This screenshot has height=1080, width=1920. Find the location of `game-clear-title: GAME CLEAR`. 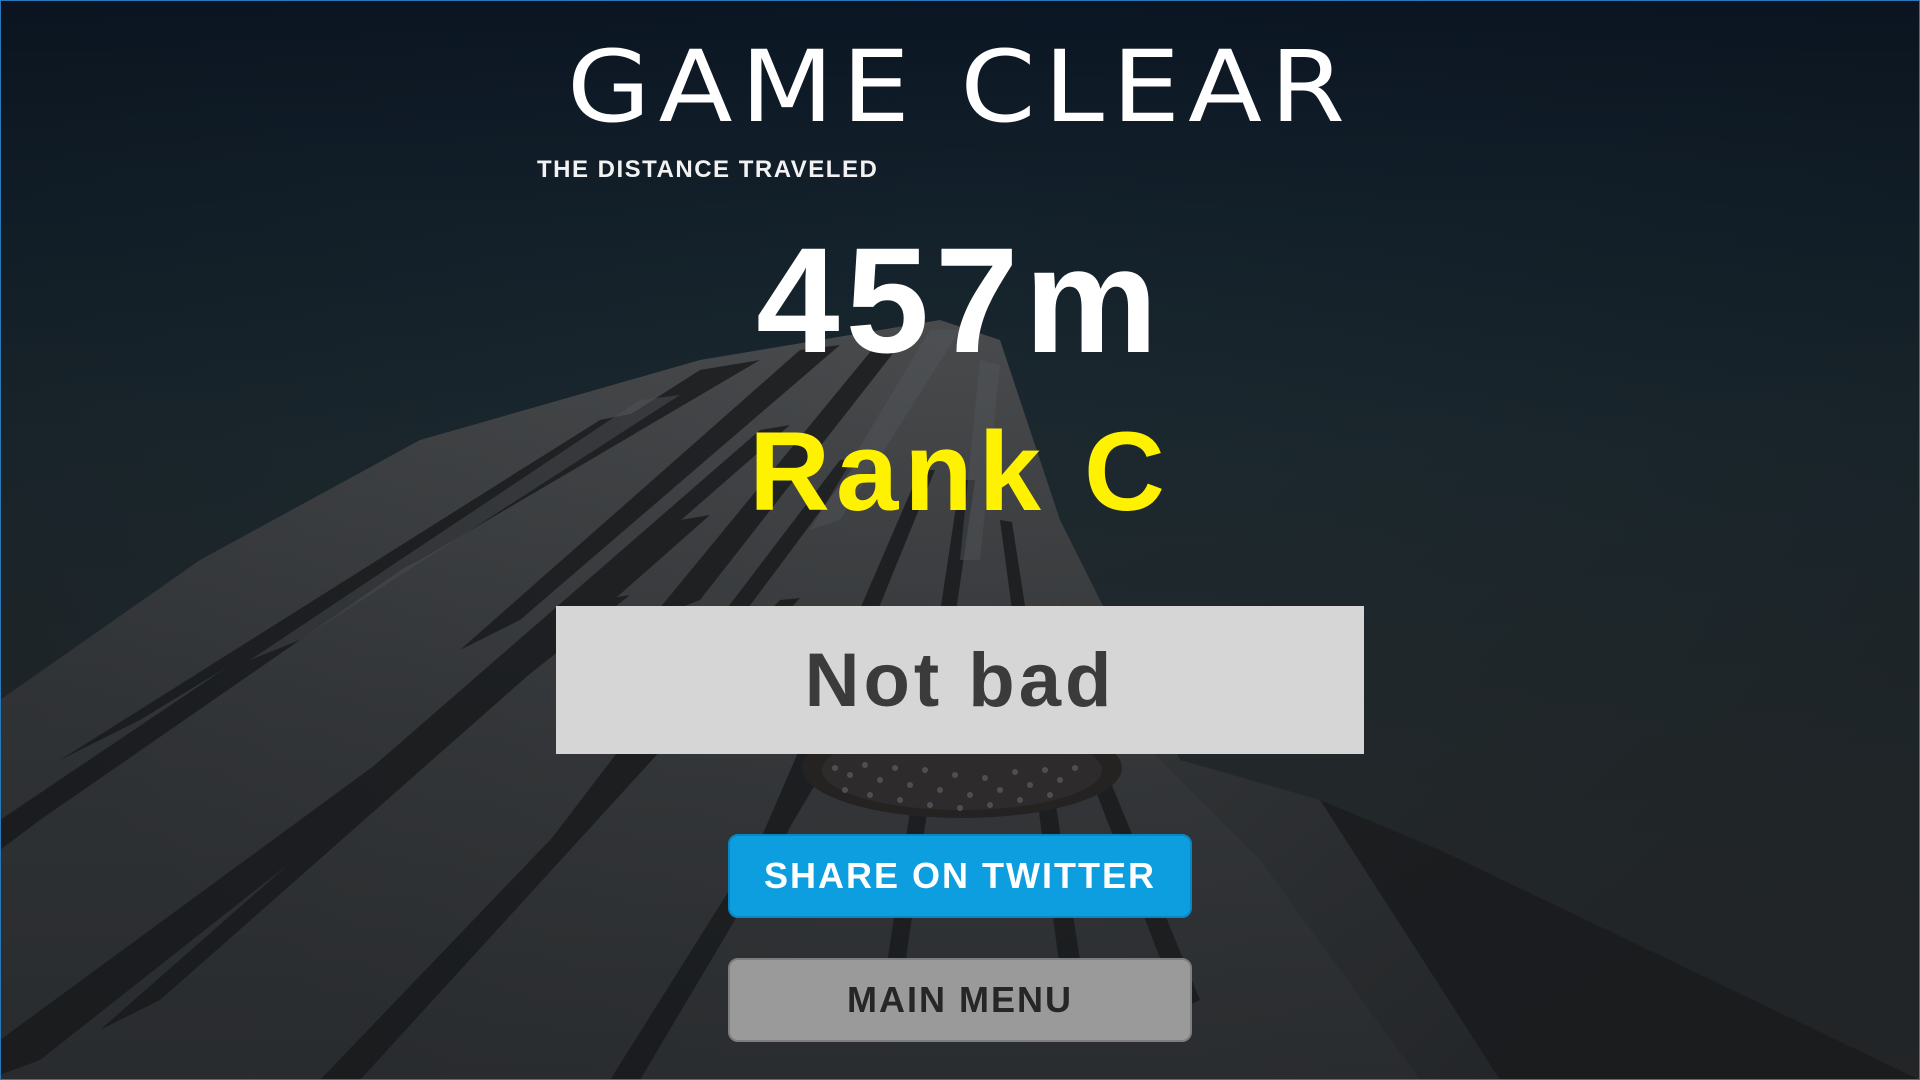

game-clear-title: GAME CLEAR is located at coordinates (960, 88).